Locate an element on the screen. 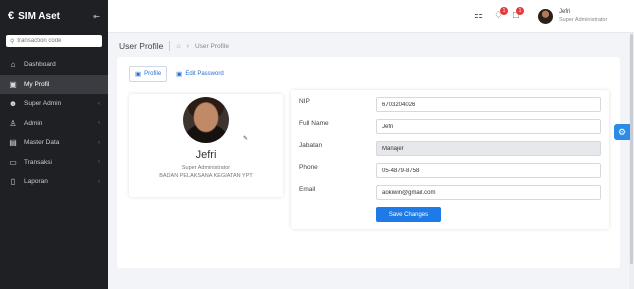  chevron-right-icon: › is located at coordinates (187, 46).